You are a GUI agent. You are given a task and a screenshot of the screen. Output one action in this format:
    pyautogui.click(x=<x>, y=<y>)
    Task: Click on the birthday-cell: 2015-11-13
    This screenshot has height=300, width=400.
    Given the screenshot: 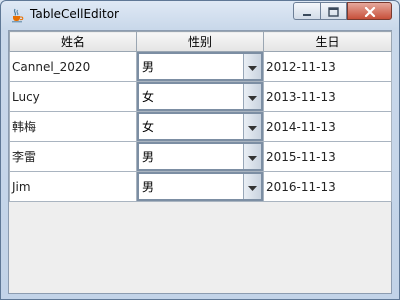 What is the action you would take?
    pyautogui.click(x=327, y=156)
    